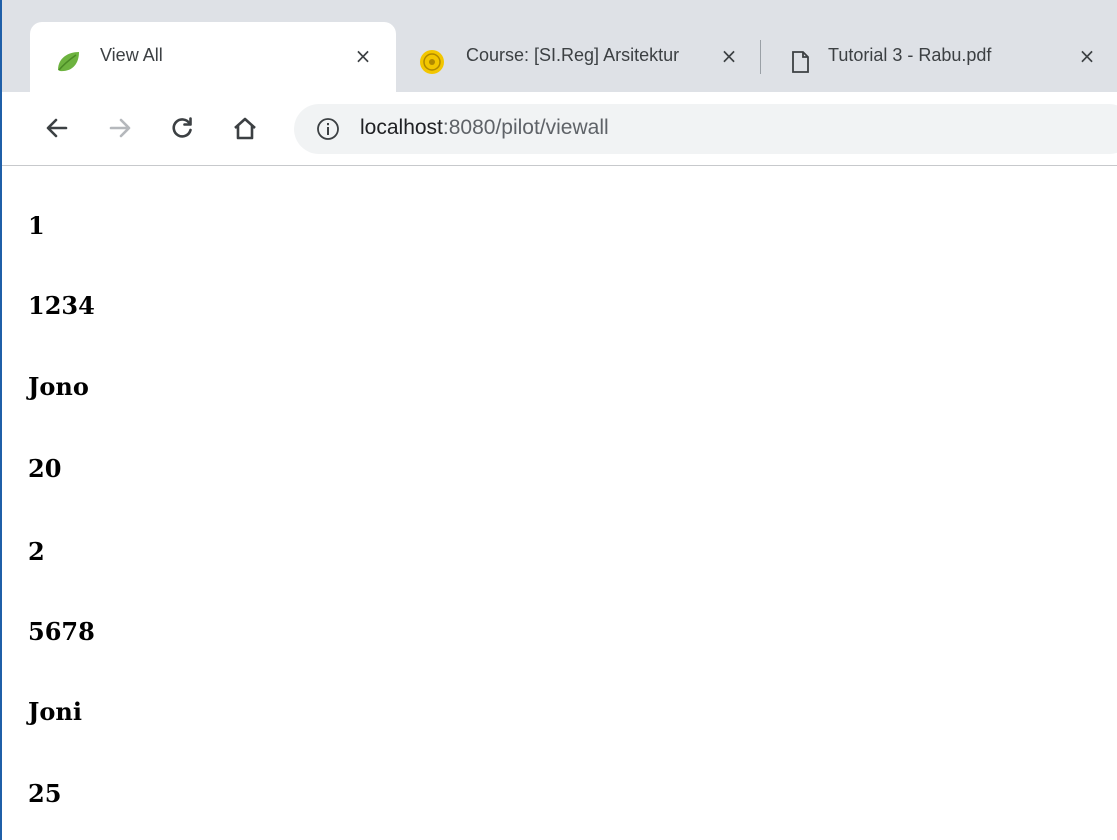 This screenshot has height=840, width=1117. I want to click on value-heading: 5678, so click(61, 631).